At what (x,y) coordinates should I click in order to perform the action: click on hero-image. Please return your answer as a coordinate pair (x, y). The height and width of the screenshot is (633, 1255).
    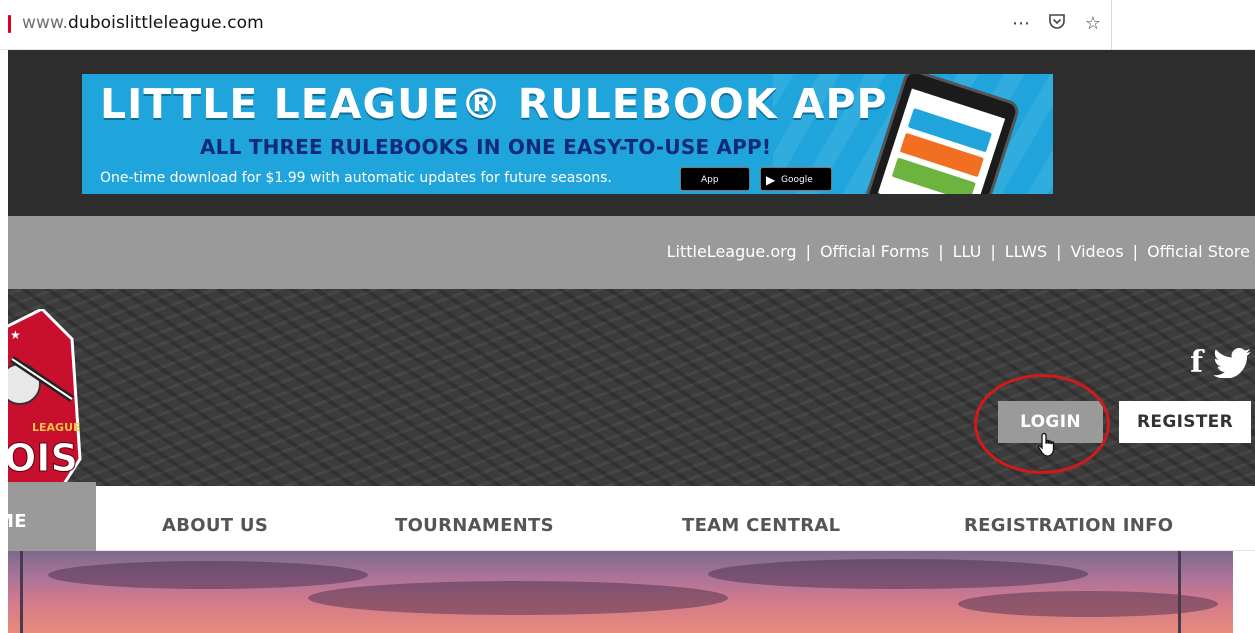
    Looking at the image, I should click on (620, 592).